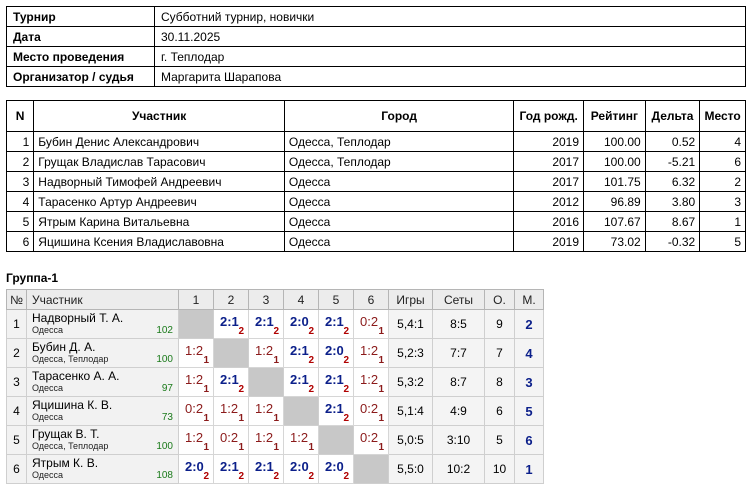 This screenshot has width=750, height=494. I want to click on cross-games: 5,0:5, so click(410, 440).